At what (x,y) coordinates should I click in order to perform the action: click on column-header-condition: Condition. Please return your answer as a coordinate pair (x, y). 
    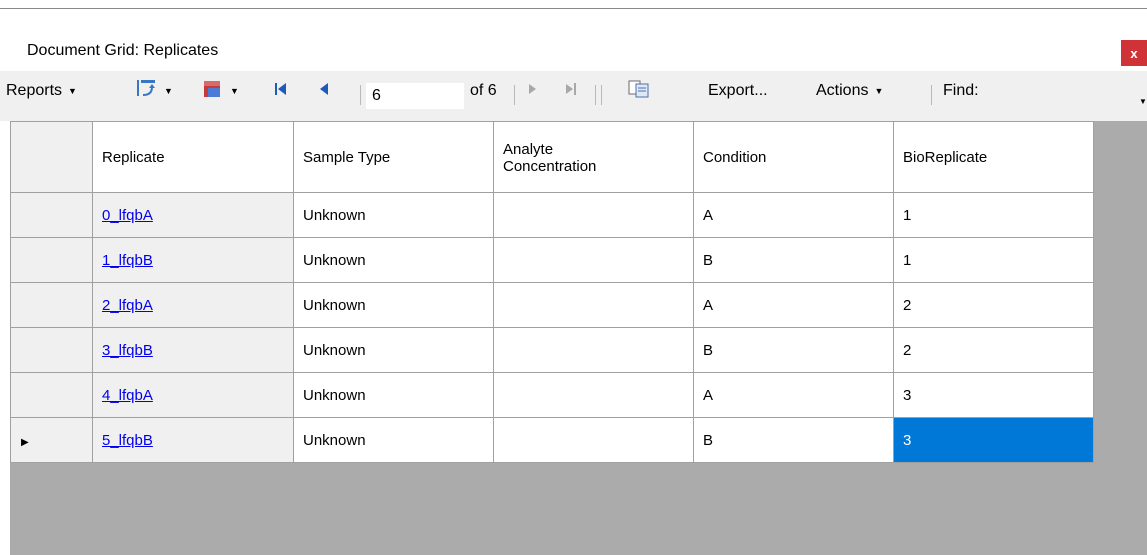
    Looking at the image, I should click on (793, 157).